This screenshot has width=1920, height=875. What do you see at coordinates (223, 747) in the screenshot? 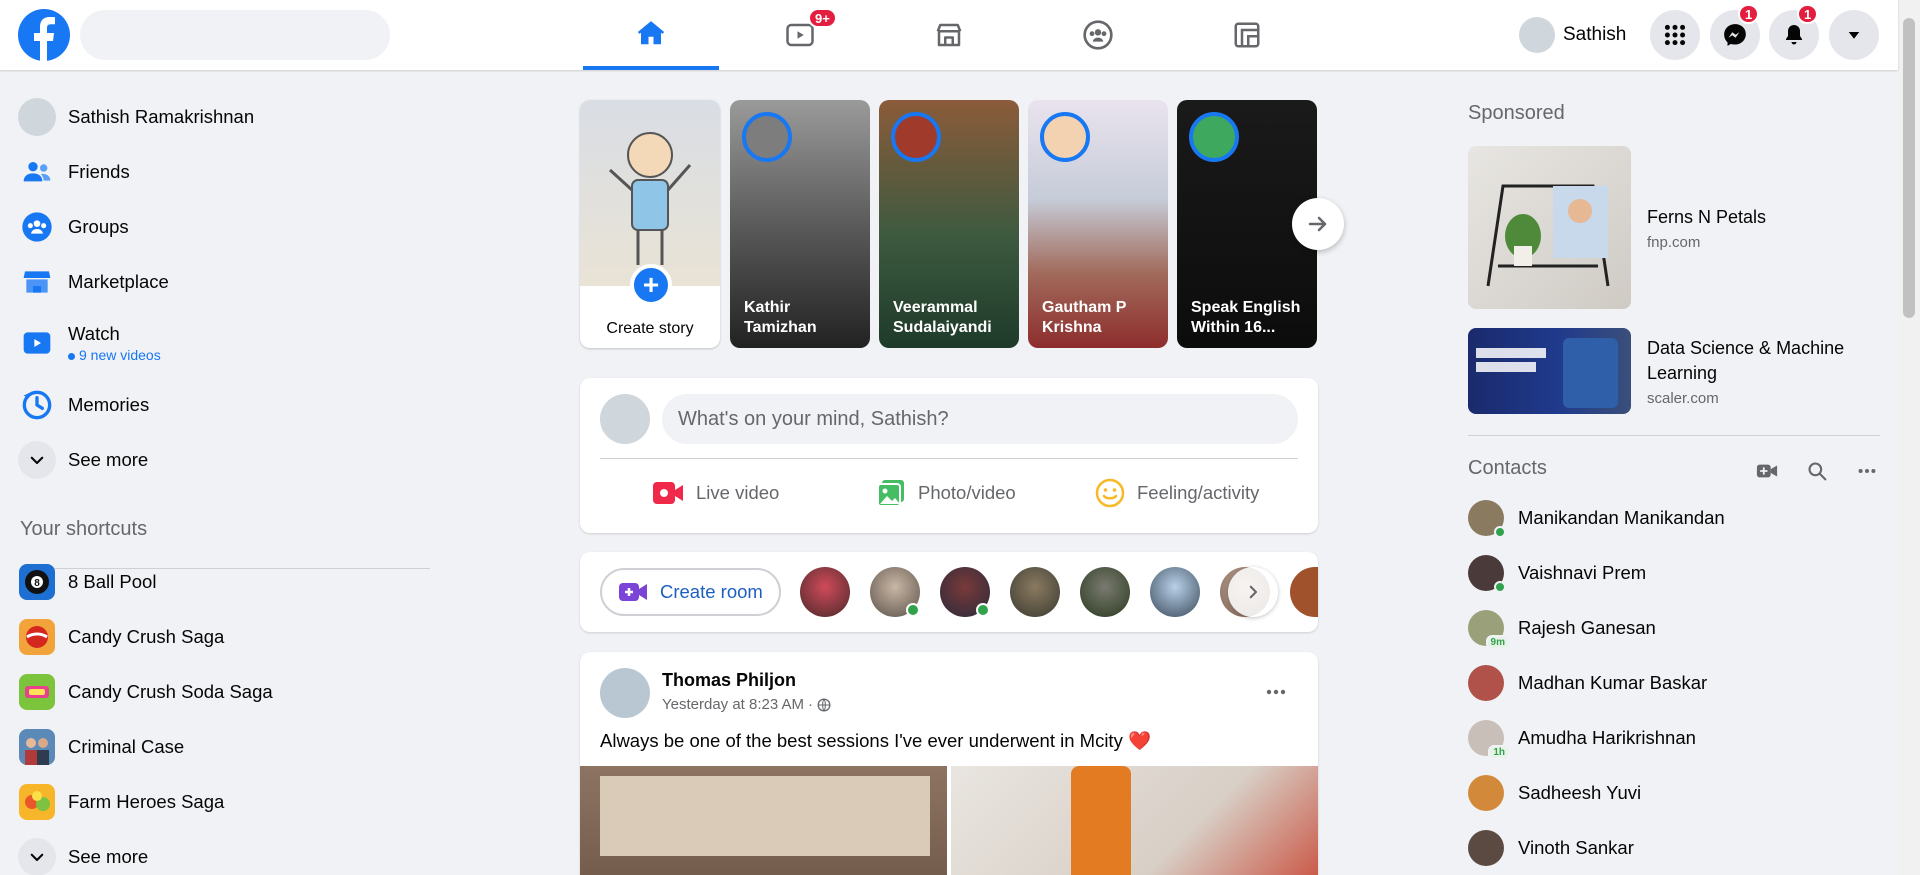
I see `shortcut-item: Criminal Case` at bounding box center [223, 747].